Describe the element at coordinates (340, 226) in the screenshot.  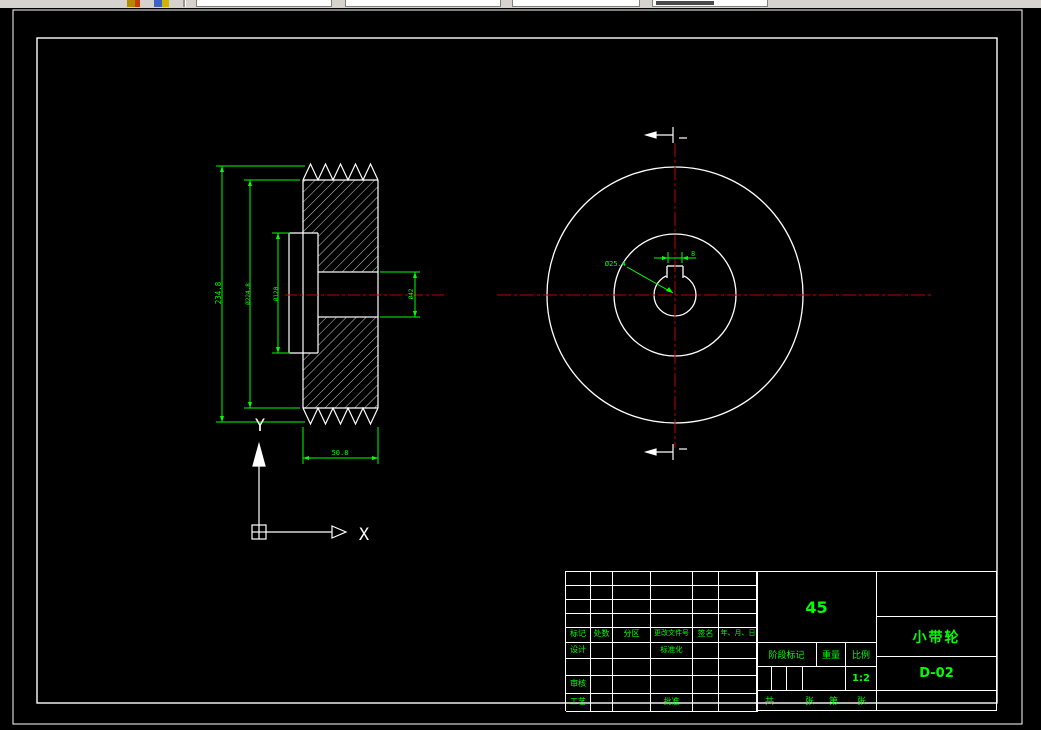
I see `hatch-area-top` at that location.